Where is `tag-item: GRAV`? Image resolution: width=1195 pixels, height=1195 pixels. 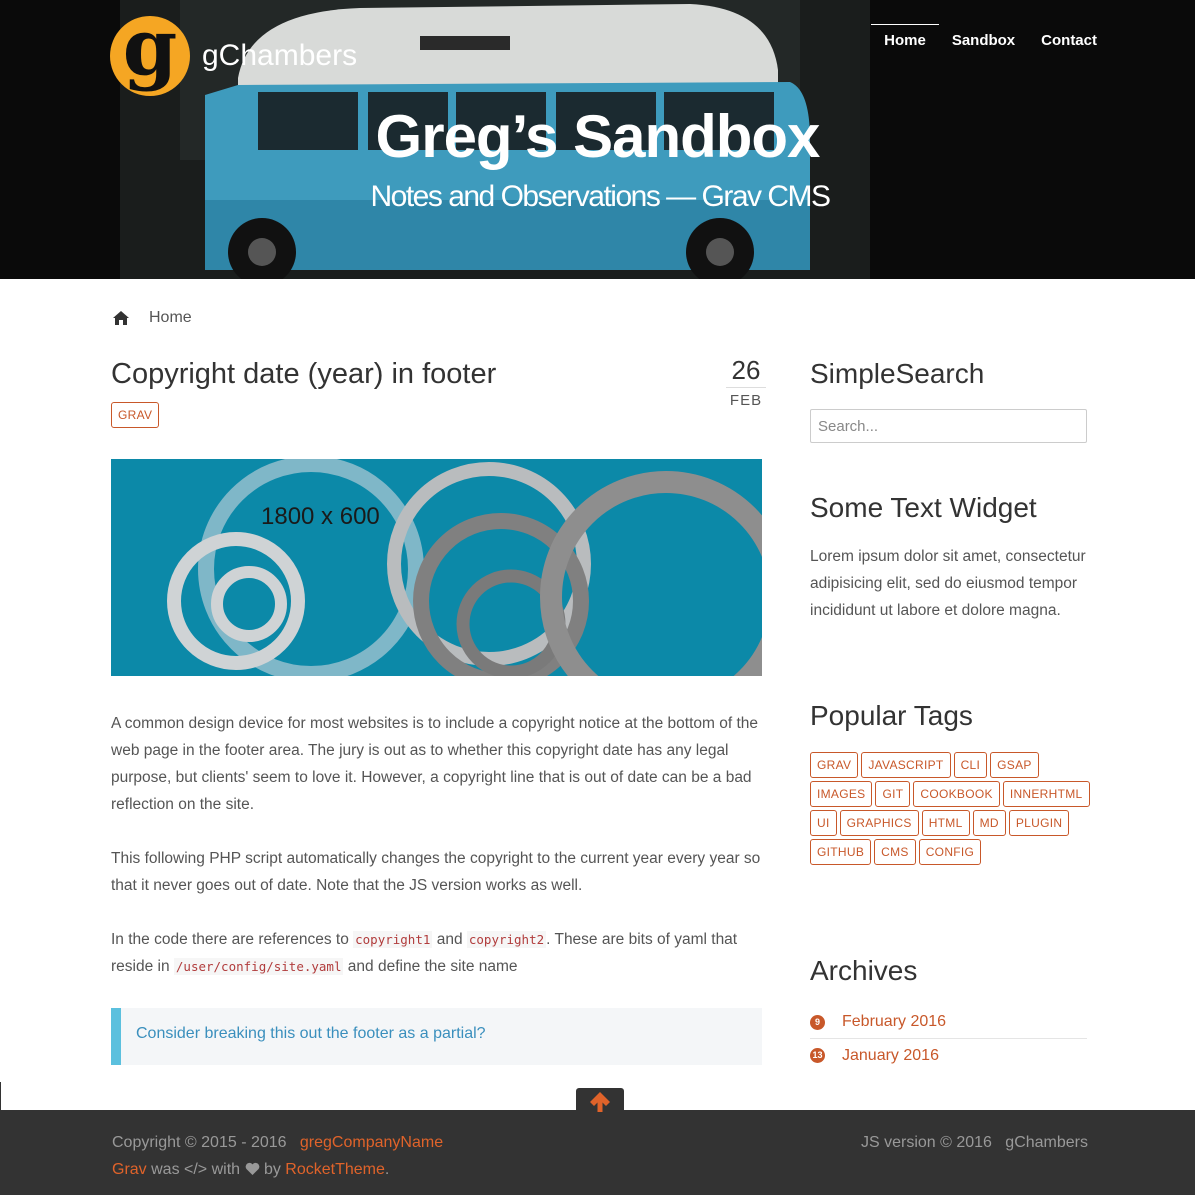
tag-item: GRAV is located at coordinates (834, 765).